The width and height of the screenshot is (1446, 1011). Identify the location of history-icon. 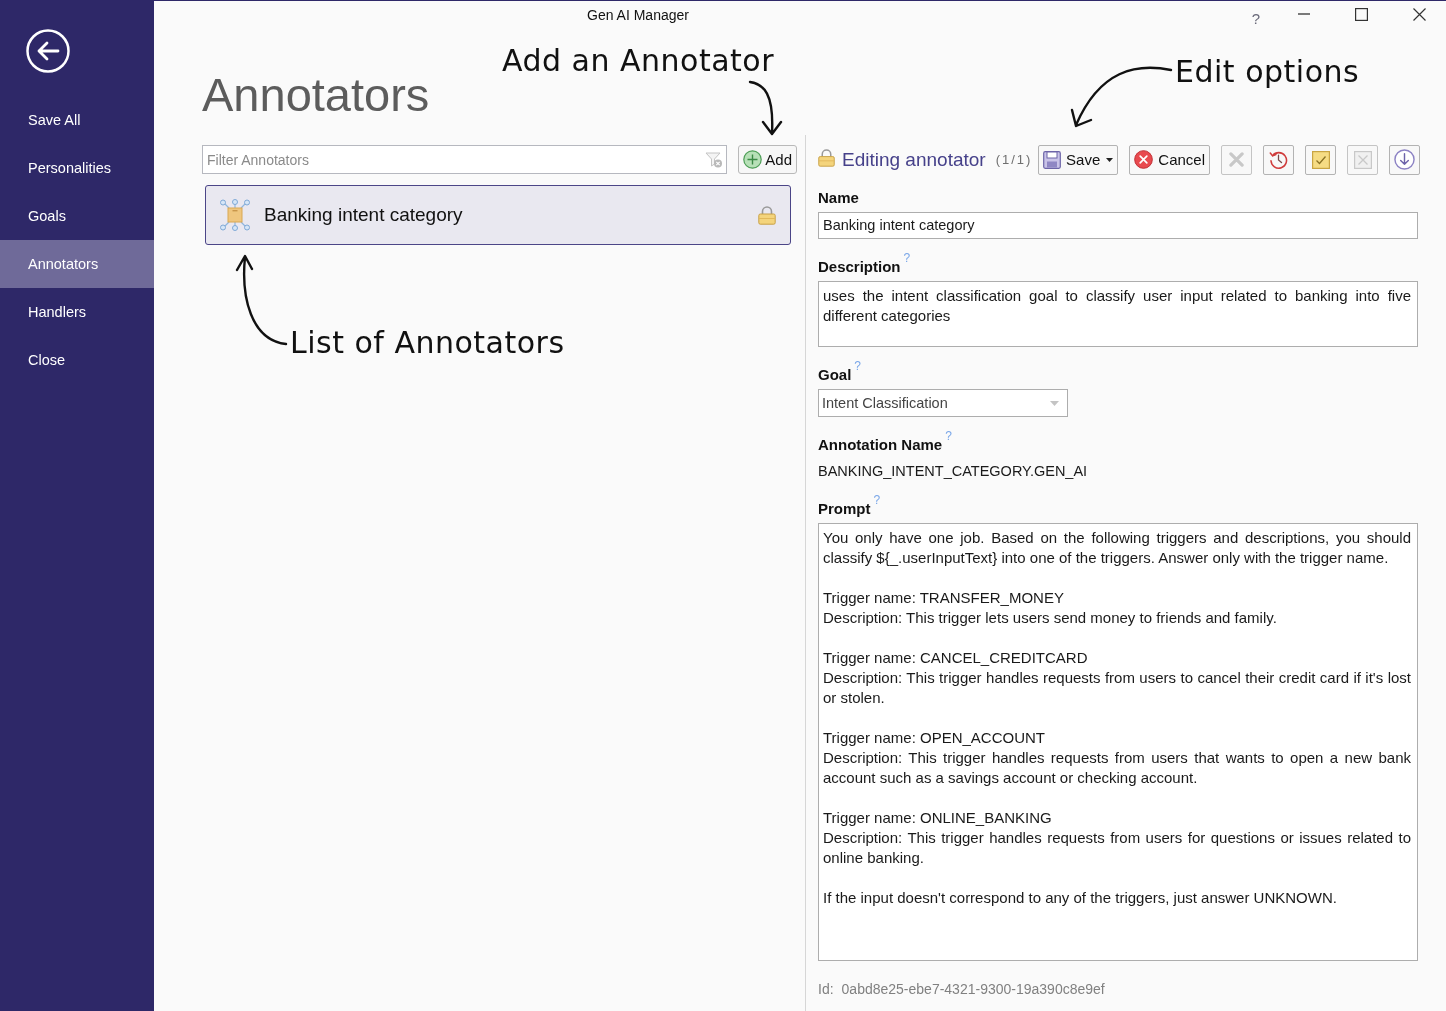
(1278, 159).